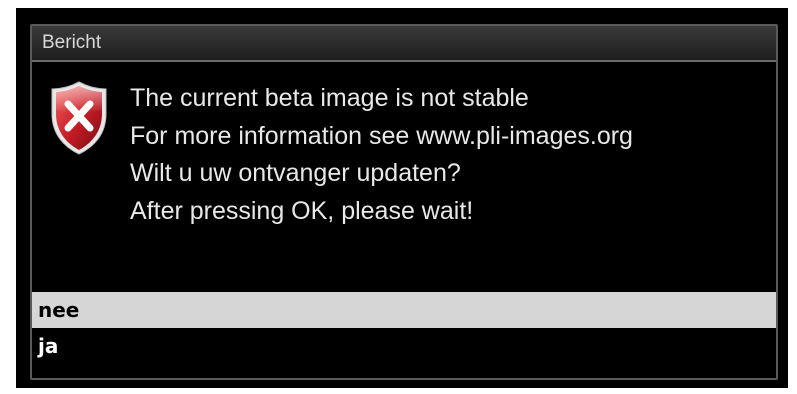 The height and width of the screenshot is (394, 797). What do you see at coordinates (302, 210) in the screenshot?
I see `message-line: After pressing OK, please wait!` at bounding box center [302, 210].